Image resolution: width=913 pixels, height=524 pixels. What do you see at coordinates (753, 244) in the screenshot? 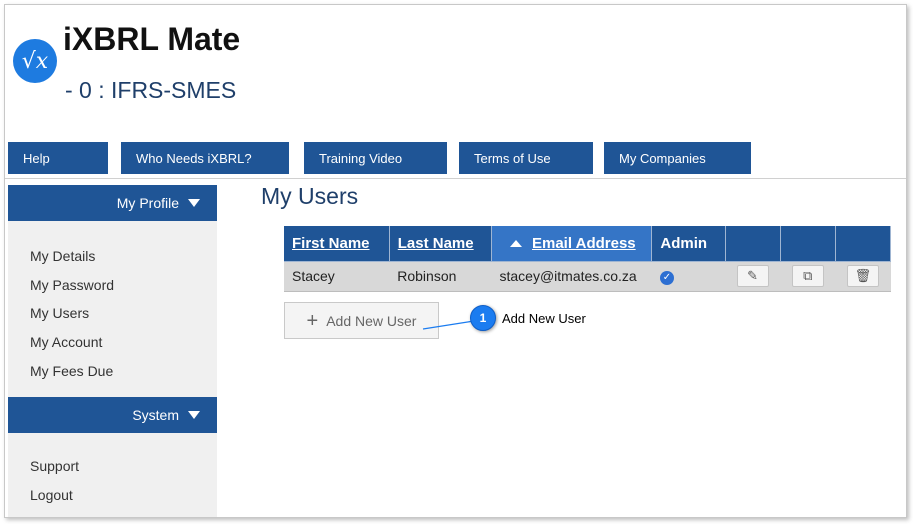
I see `column-header-edit` at bounding box center [753, 244].